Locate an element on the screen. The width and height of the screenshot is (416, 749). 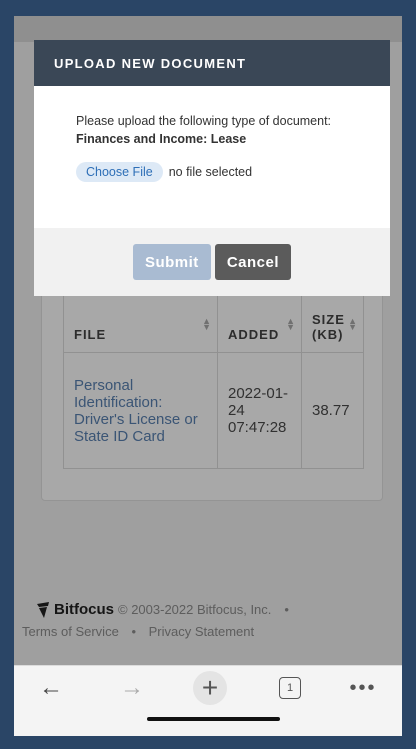
submit-button: Submit is located at coordinates (171, 262).